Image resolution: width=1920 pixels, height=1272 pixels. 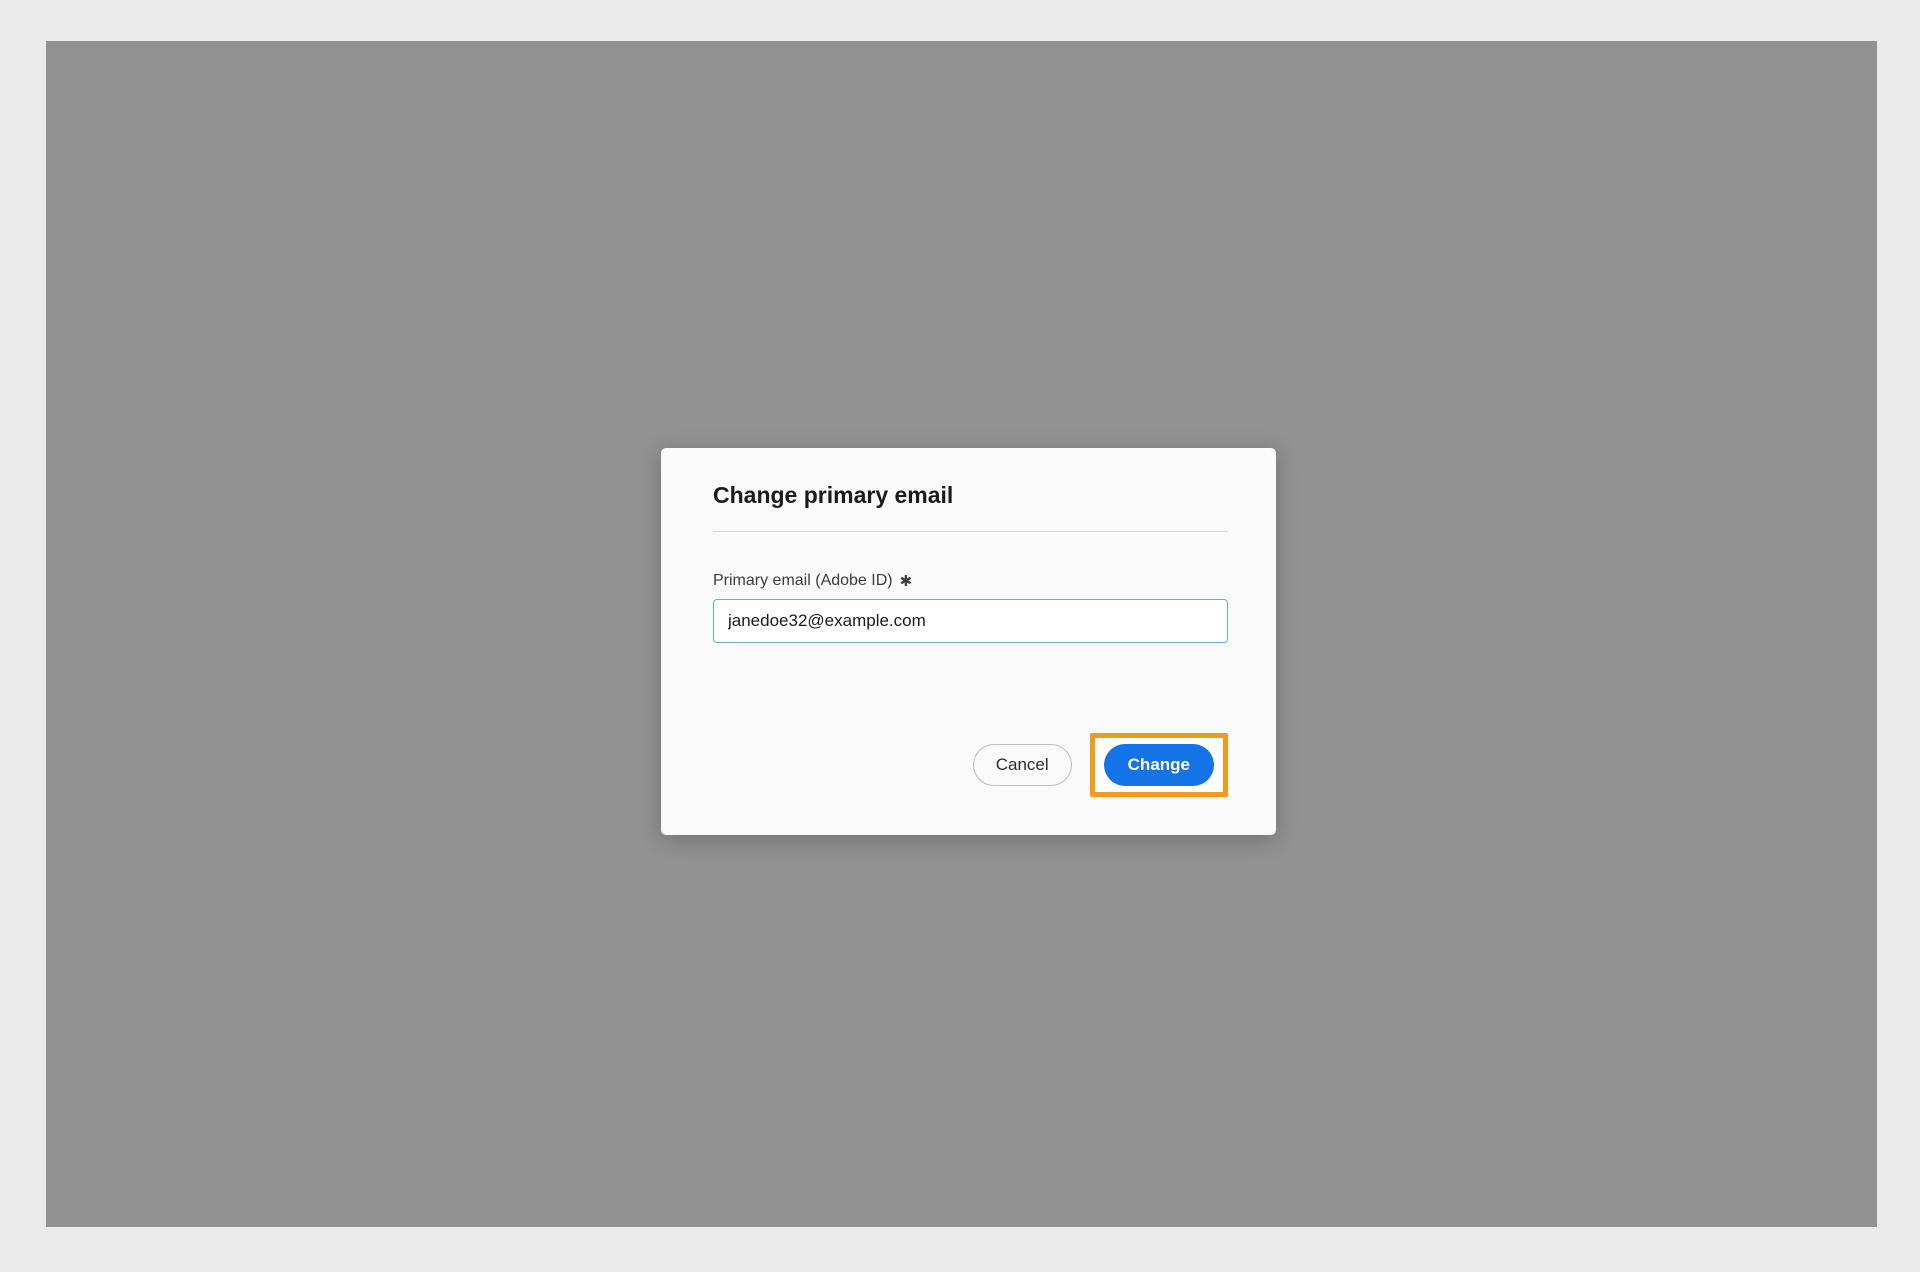 What do you see at coordinates (803, 580) in the screenshot?
I see `field-label-text: Primary email (Adobe ID)` at bounding box center [803, 580].